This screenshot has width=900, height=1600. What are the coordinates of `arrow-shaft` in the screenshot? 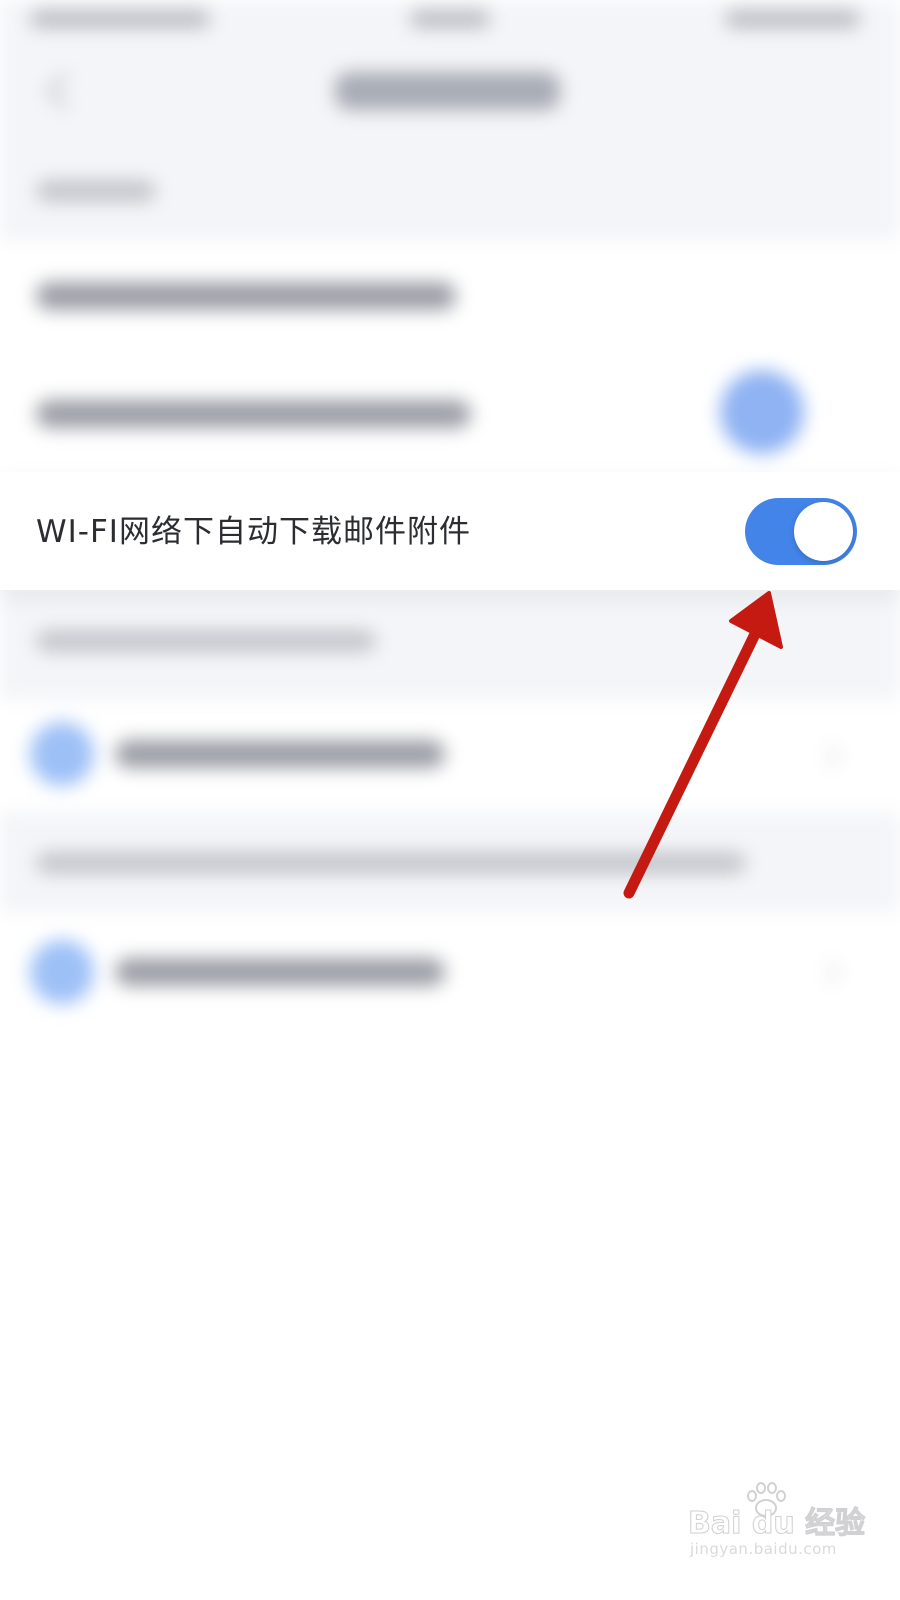 It's located at (692, 762).